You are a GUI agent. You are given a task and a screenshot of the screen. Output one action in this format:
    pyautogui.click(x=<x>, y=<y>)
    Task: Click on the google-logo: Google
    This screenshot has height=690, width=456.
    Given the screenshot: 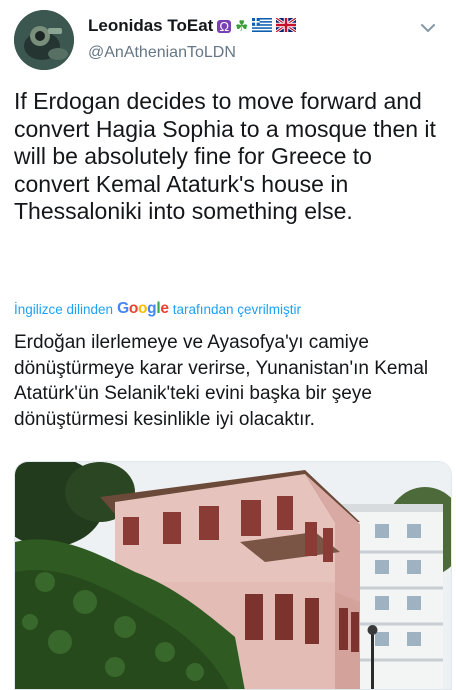 What is the action you would take?
    pyautogui.click(x=143, y=308)
    